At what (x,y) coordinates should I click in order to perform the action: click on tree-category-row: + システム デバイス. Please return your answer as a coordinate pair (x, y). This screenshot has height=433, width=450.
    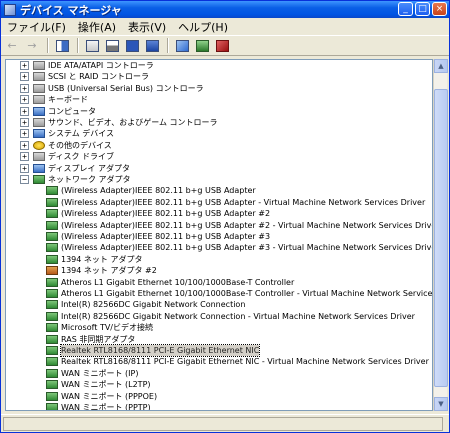
    Looking at the image, I should click on (219, 133).